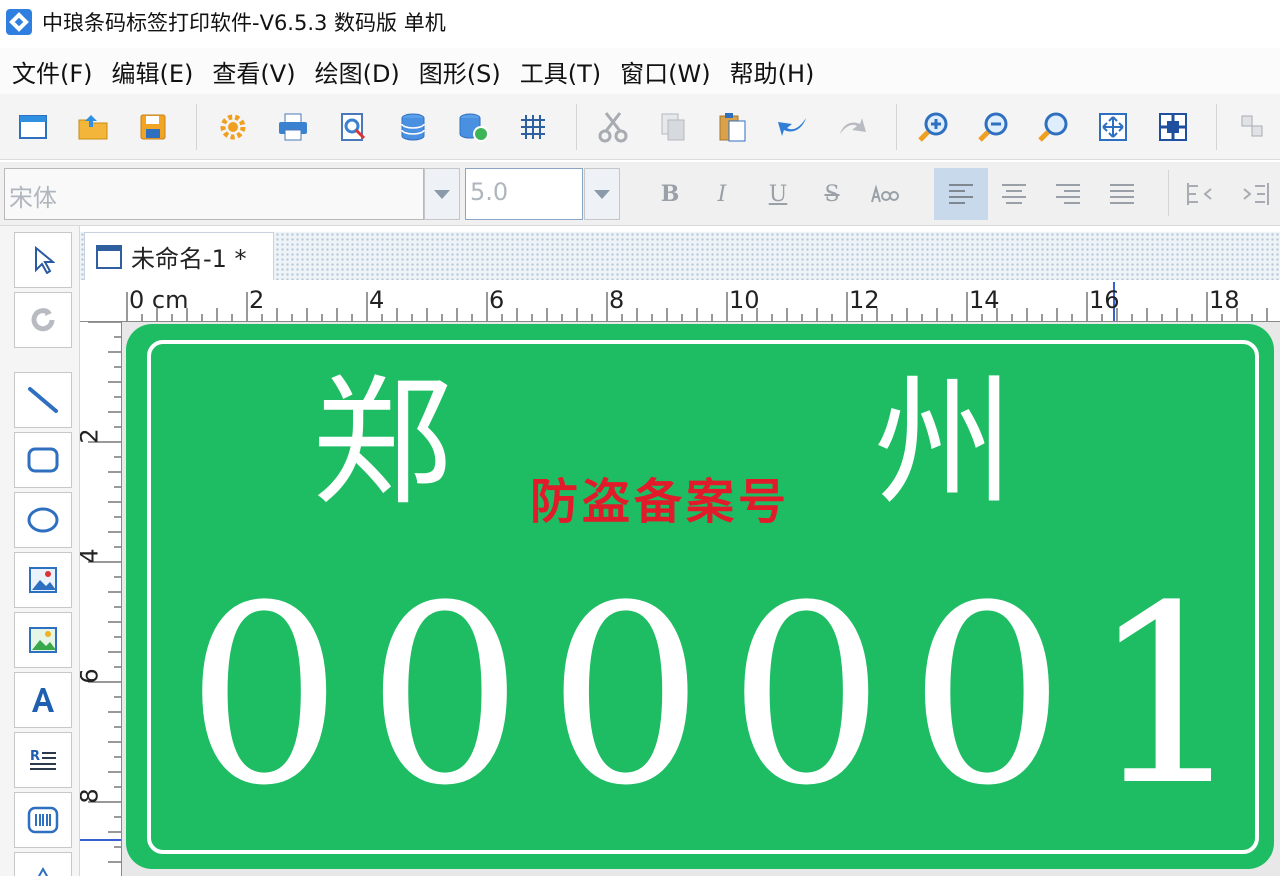  What do you see at coordinates (1200, 194) in the screenshot?
I see `decrease-spacing-icon` at bounding box center [1200, 194].